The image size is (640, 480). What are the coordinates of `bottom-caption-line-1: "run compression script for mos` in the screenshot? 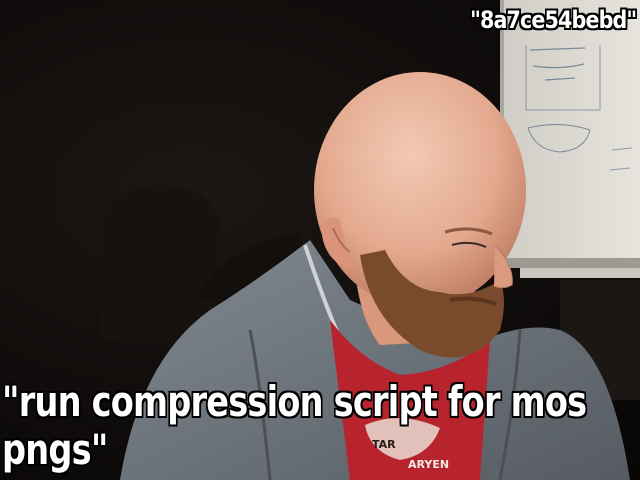 It's located at (294, 401).